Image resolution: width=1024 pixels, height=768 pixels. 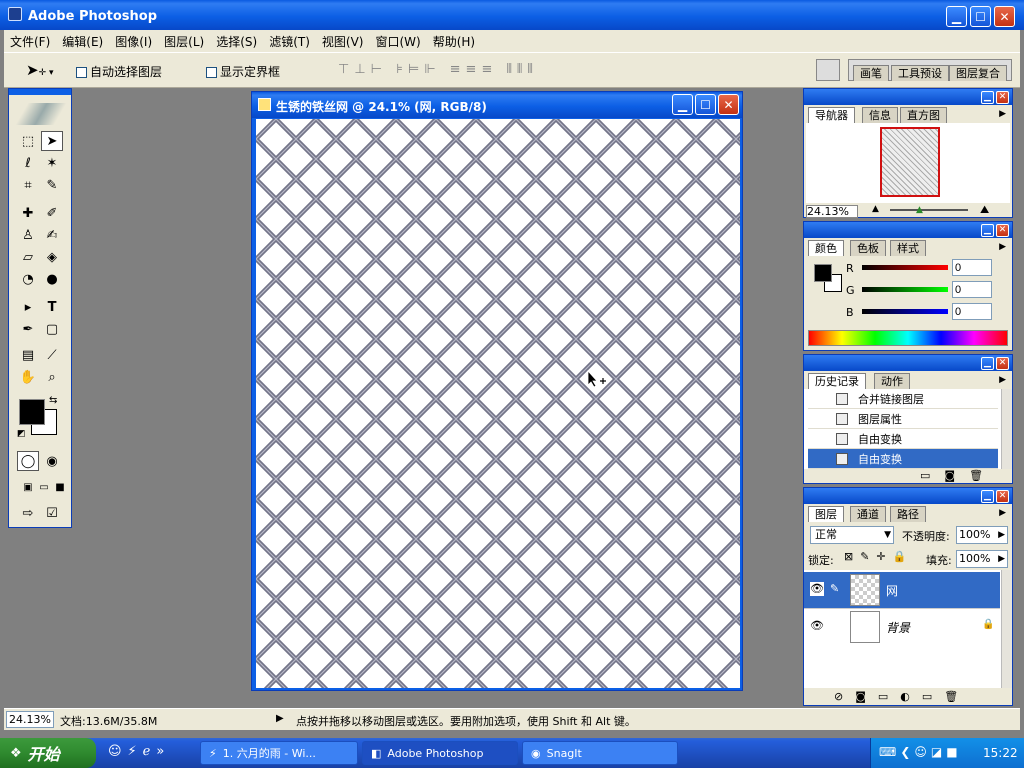 What do you see at coordinates (21, 434) in the screenshot?
I see `default-colors-icon: ◩` at bounding box center [21, 434].